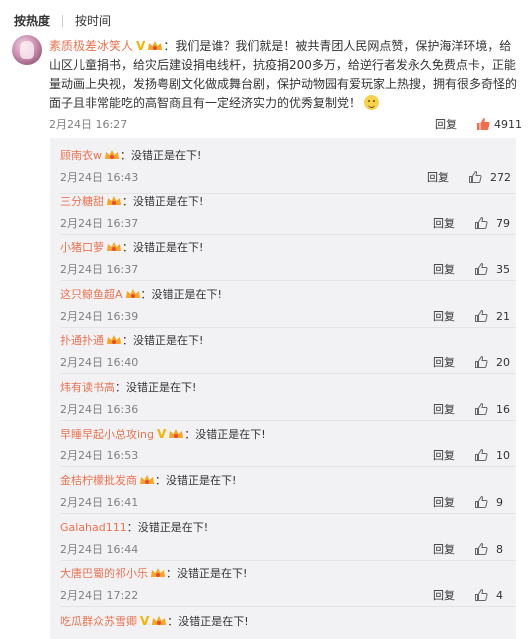 This screenshot has width=532, height=639. I want to click on like-count: 20, so click(503, 362).